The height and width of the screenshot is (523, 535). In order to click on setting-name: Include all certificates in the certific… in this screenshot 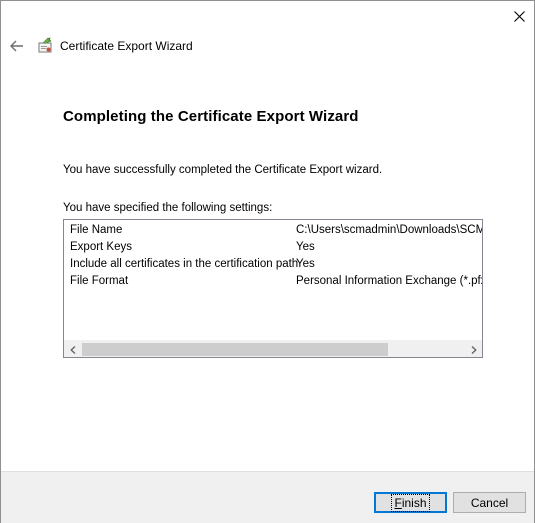, I will do `click(184, 264)`.